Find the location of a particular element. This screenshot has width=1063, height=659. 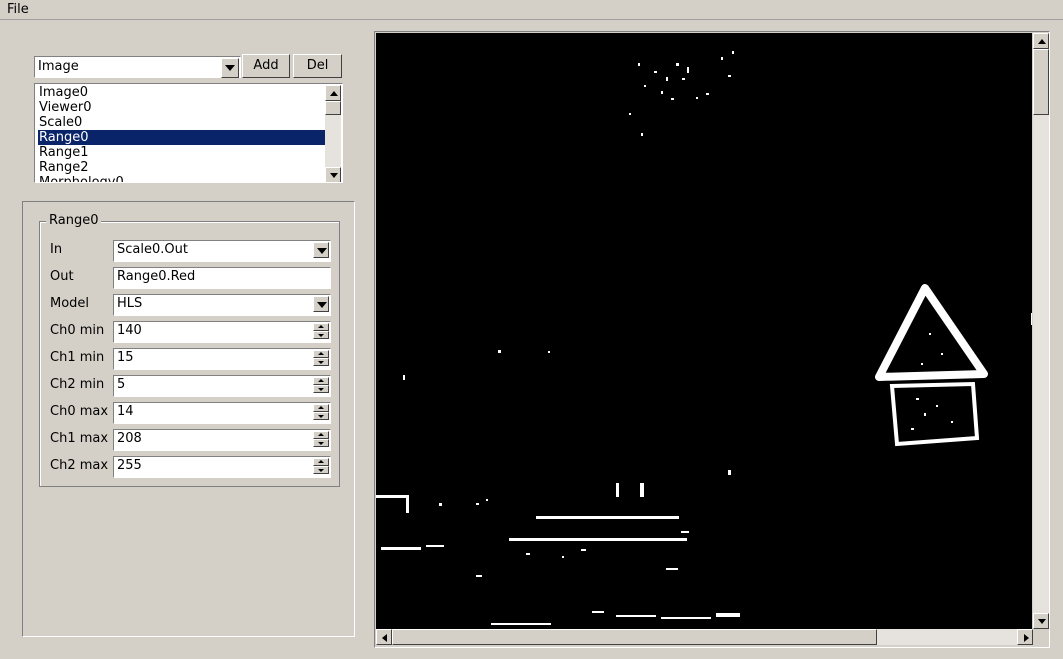

prop-value: Range0.Red is located at coordinates (156, 276).